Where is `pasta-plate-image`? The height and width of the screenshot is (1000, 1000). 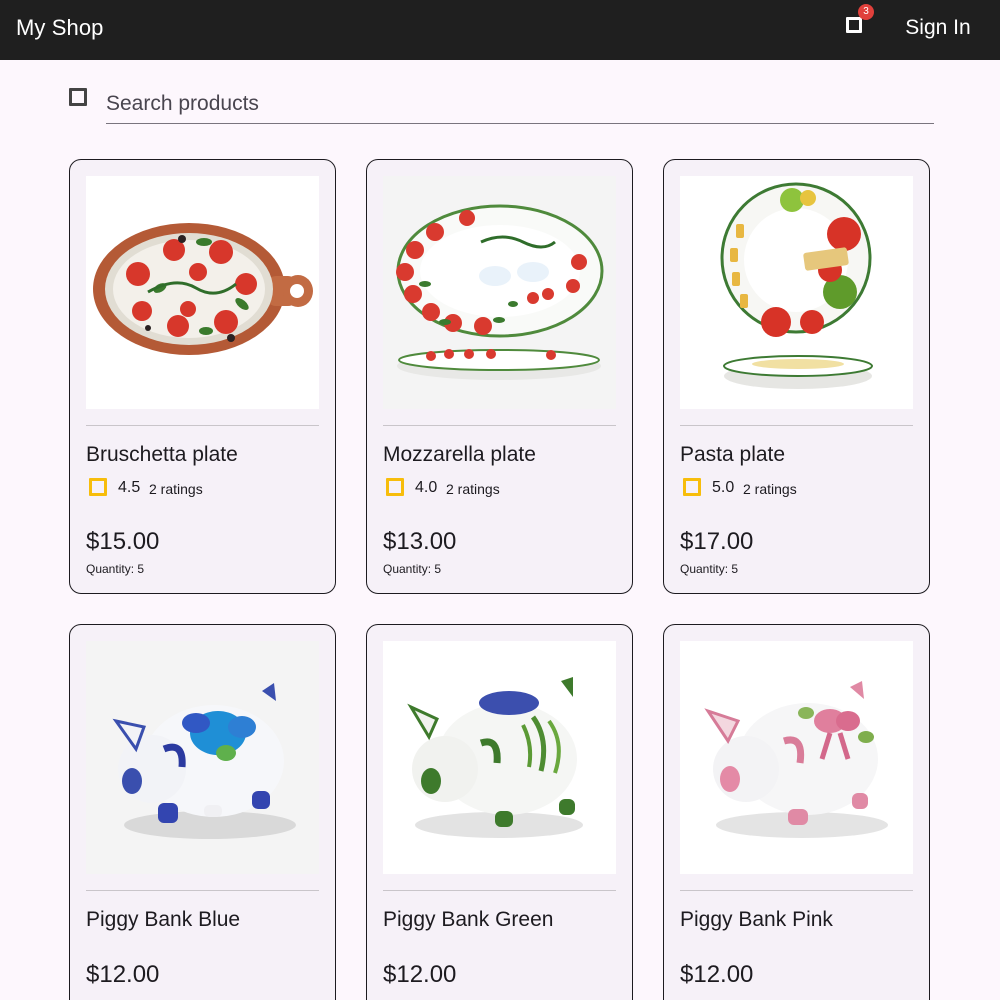
pasta-plate-image is located at coordinates (796, 285).